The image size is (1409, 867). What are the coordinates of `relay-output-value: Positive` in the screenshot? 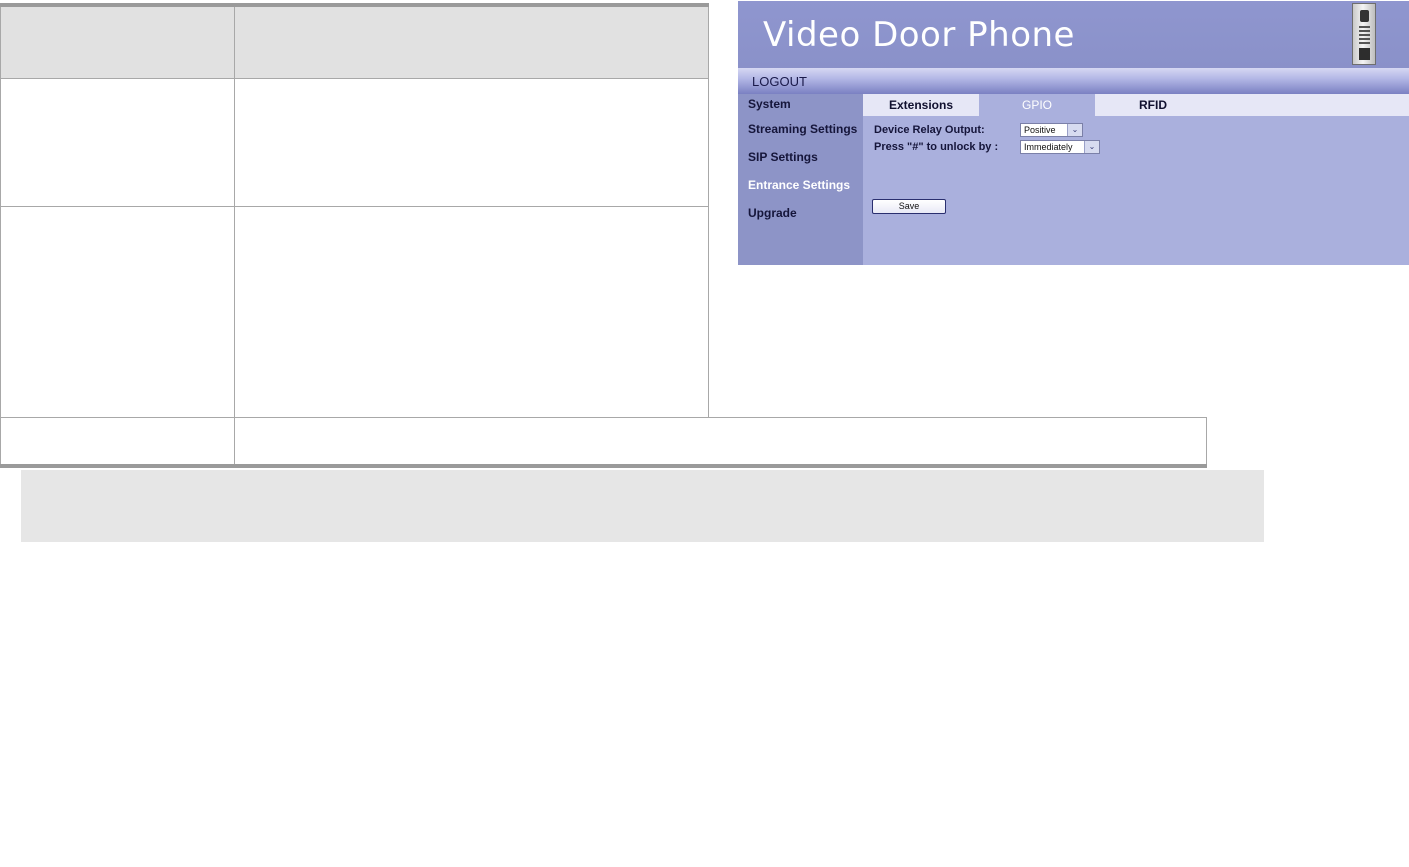 It's located at (1040, 130).